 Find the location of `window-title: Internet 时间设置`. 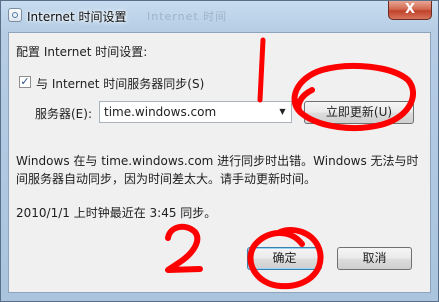

window-title: Internet 时间设置 is located at coordinates (77, 17).